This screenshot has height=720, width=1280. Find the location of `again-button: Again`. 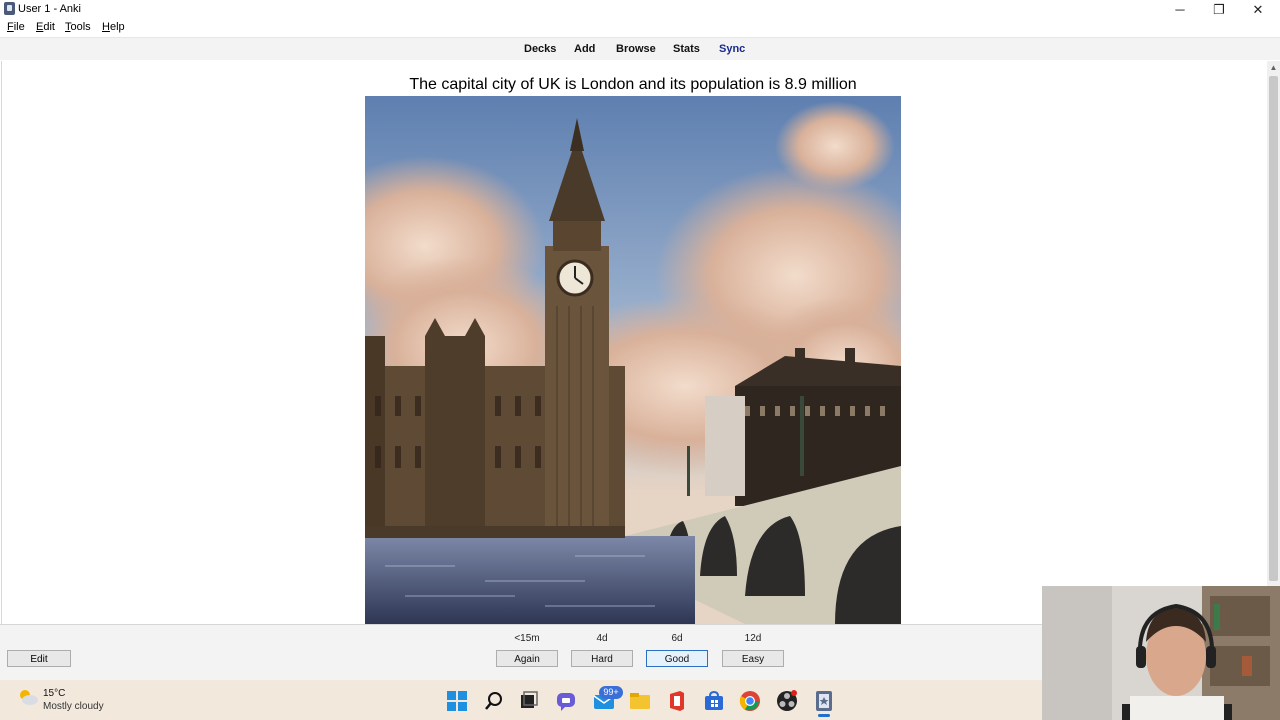

again-button: Again is located at coordinates (527, 658).